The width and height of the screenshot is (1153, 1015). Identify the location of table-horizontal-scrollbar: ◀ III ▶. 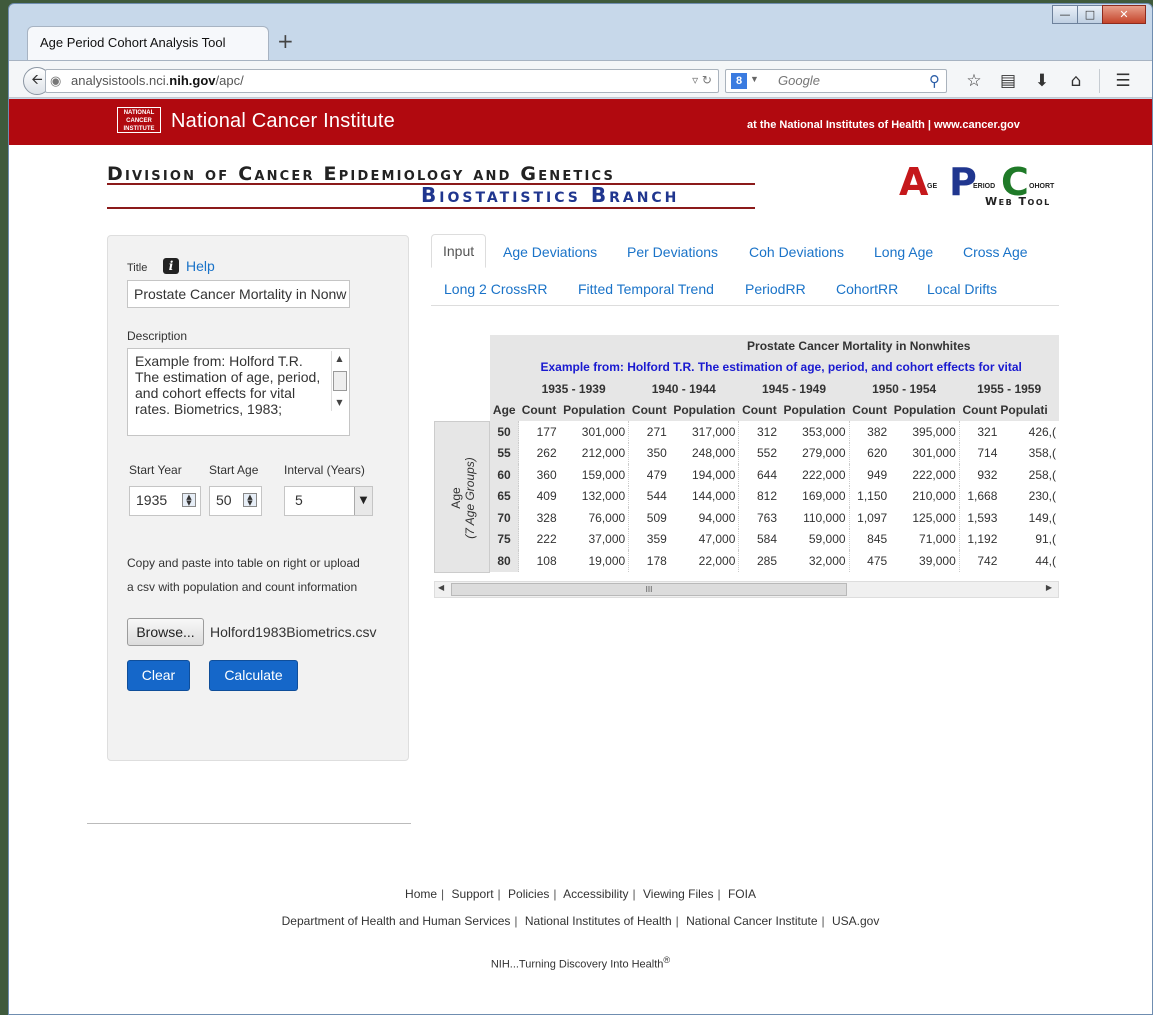
(746, 589).